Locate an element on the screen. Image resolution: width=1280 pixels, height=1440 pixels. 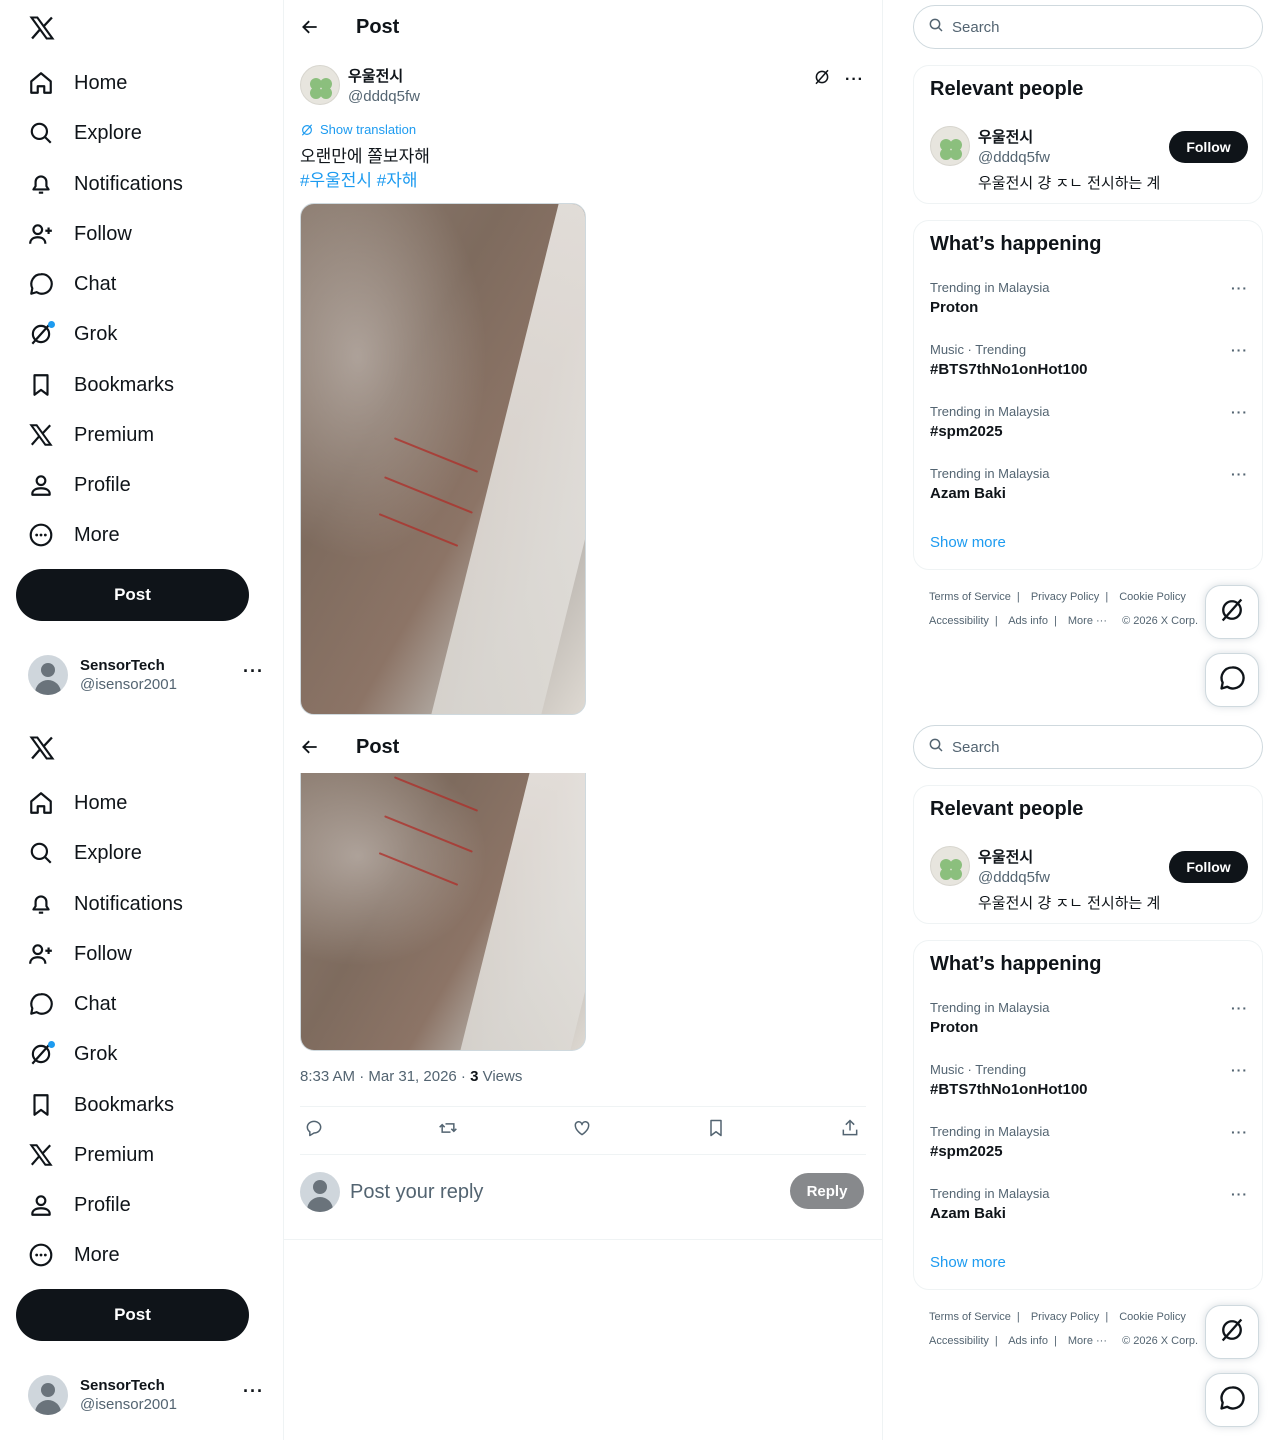
reply-input: Post your reply is located at coordinates (416, 1192).